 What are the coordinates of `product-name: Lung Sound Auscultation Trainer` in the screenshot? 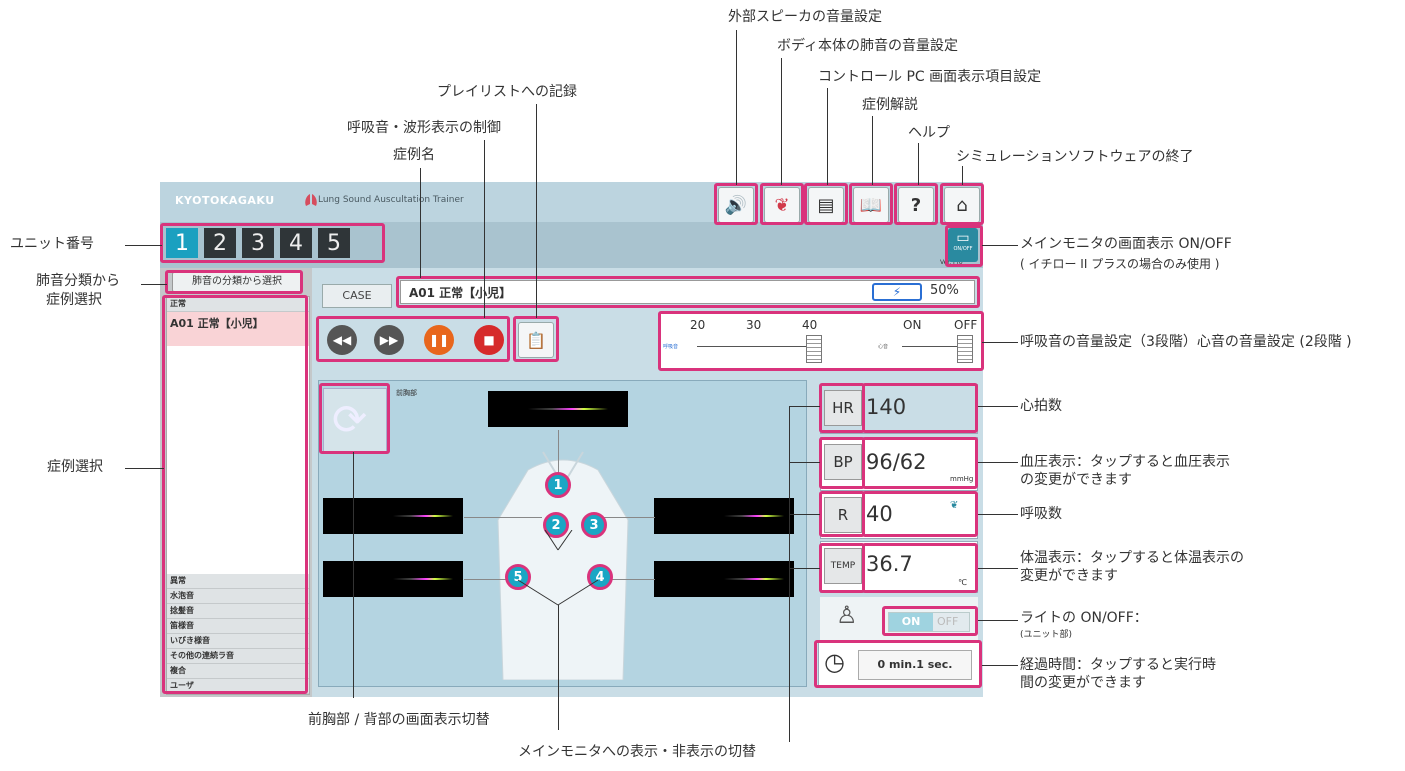 It's located at (391, 200).